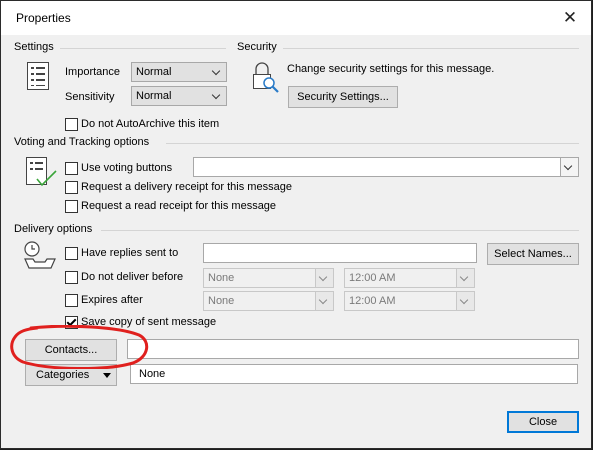  Describe the element at coordinates (40, 255) in the screenshot. I see `delivery-tray-clock-icon` at that location.